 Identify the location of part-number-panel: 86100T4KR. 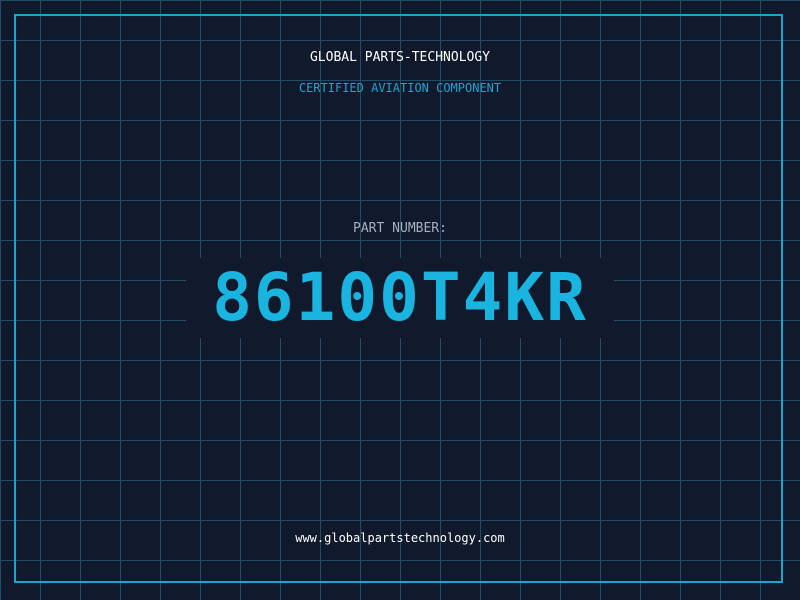
(400, 298).